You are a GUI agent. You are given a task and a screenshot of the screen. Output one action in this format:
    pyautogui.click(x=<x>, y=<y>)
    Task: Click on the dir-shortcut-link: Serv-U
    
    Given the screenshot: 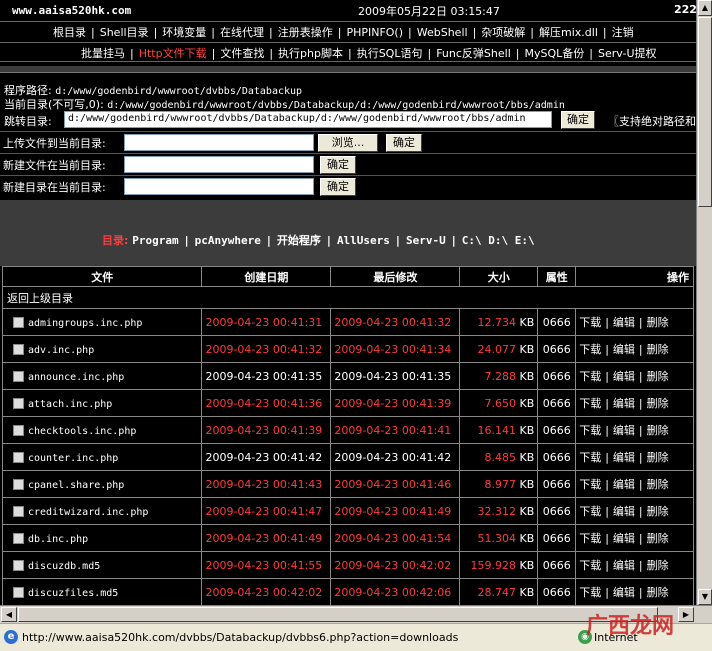 What is the action you would take?
    pyautogui.click(x=426, y=240)
    